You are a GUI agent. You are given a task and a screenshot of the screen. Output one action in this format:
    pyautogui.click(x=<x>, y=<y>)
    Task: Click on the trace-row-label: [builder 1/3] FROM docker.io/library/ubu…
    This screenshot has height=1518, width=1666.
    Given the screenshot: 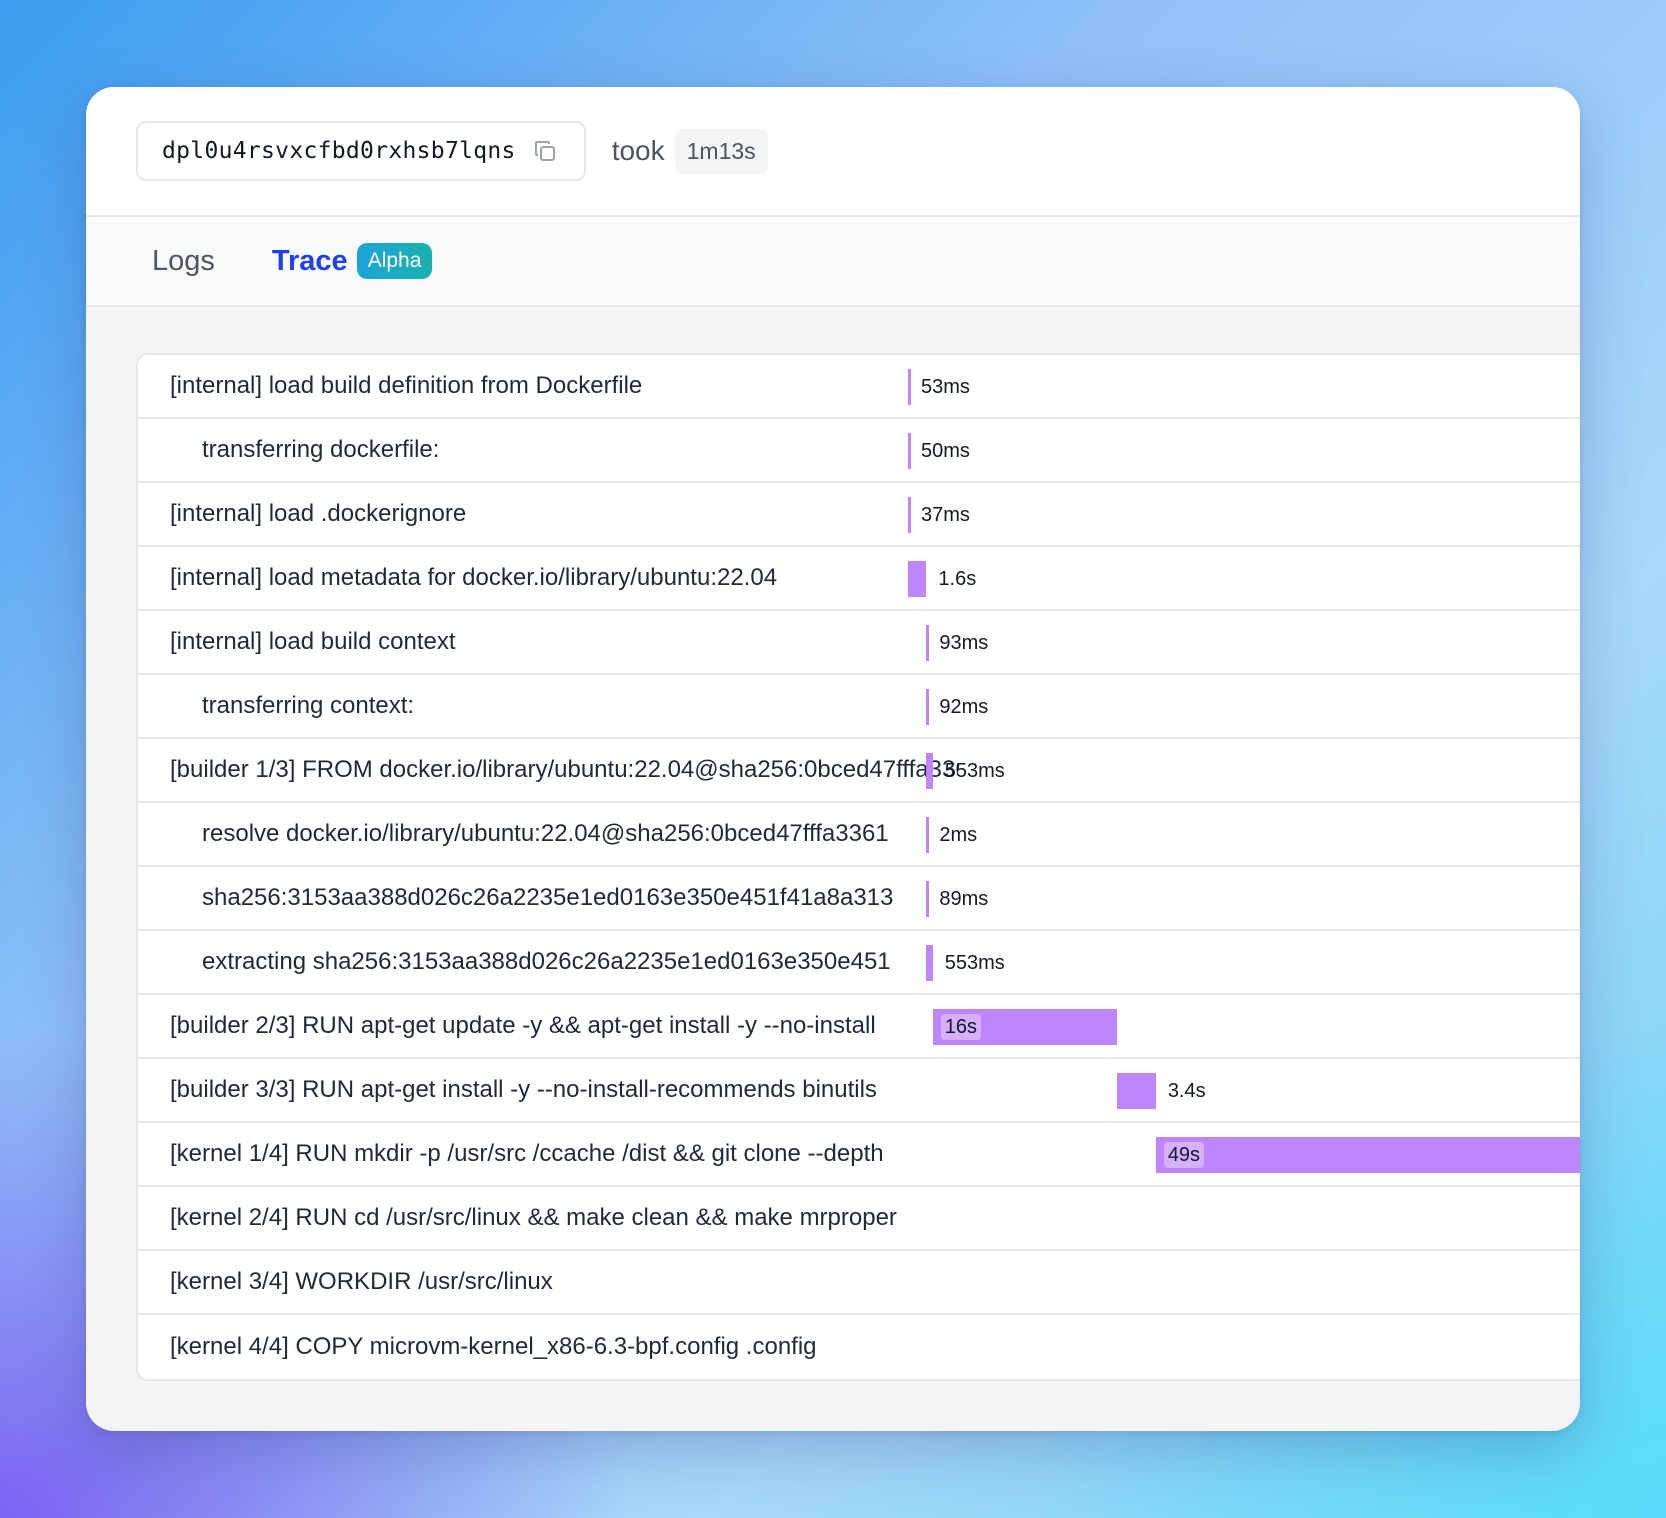 What is the action you would take?
    pyautogui.click(x=564, y=769)
    